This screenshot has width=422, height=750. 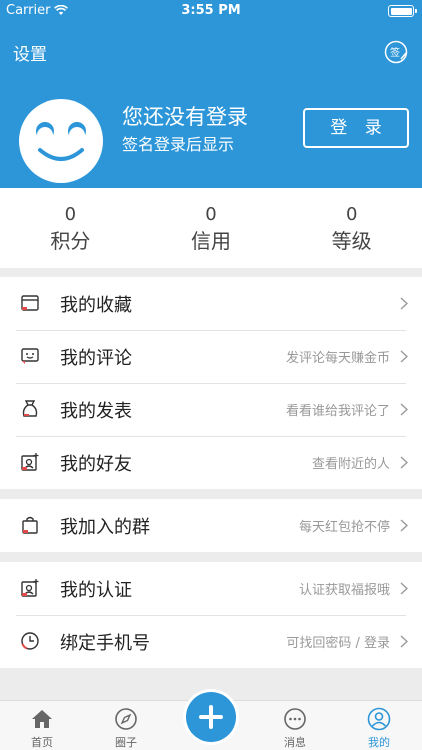 What do you see at coordinates (96, 590) in the screenshot?
I see `menu-item-label: 我的认证` at bounding box center [96, 590].